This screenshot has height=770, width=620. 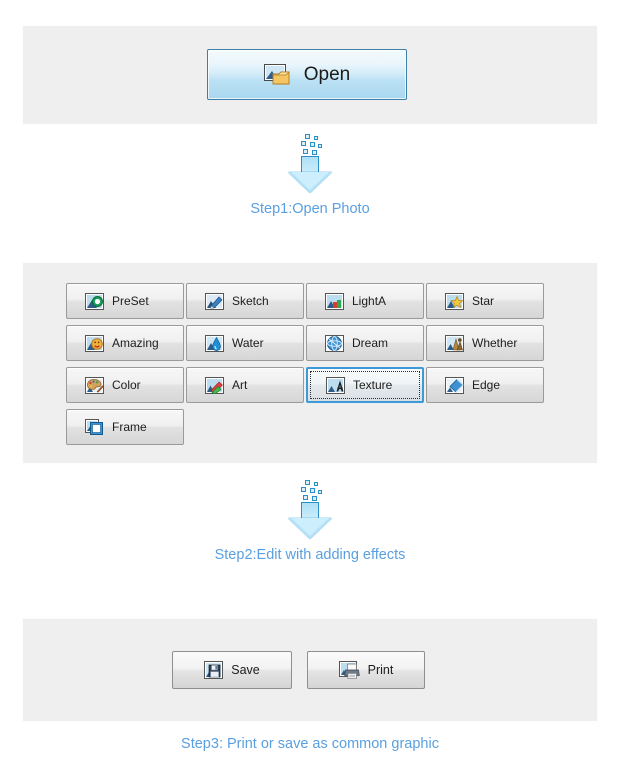 What do you see at coordinates (370, 343) in the screenshot?
I see `effect-label: Dream` at bounding box center [370, 343].